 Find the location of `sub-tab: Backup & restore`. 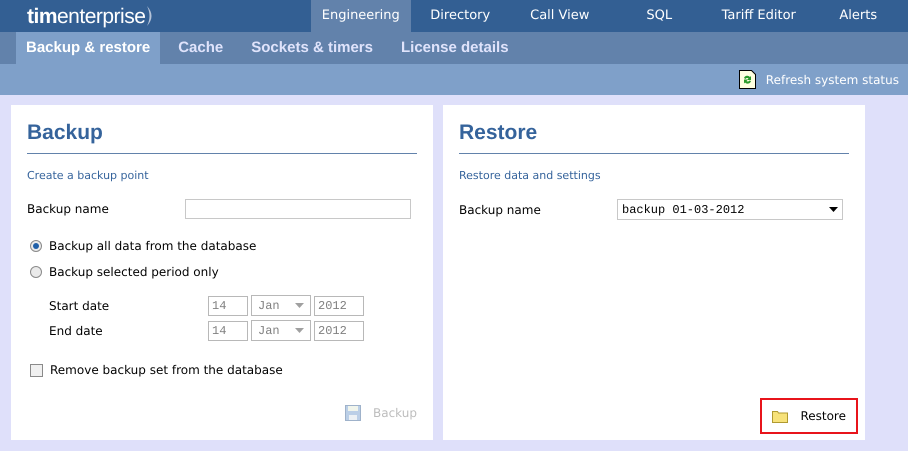

sub-tab: Backup & restore is located at coordinates (88, 48).